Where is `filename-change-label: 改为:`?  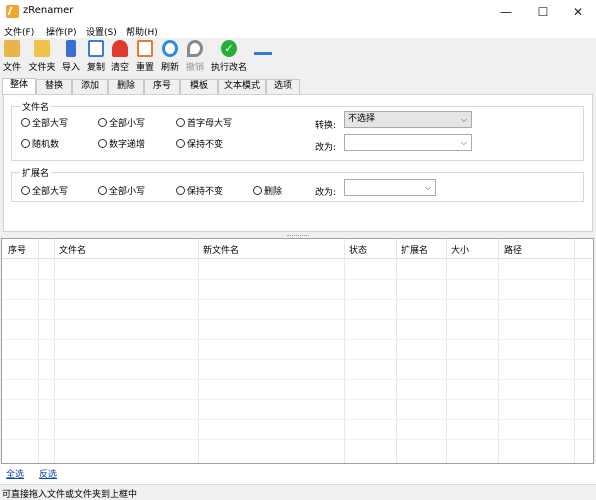
filename-change-label: 改为: is located at coordinates (326, 148).